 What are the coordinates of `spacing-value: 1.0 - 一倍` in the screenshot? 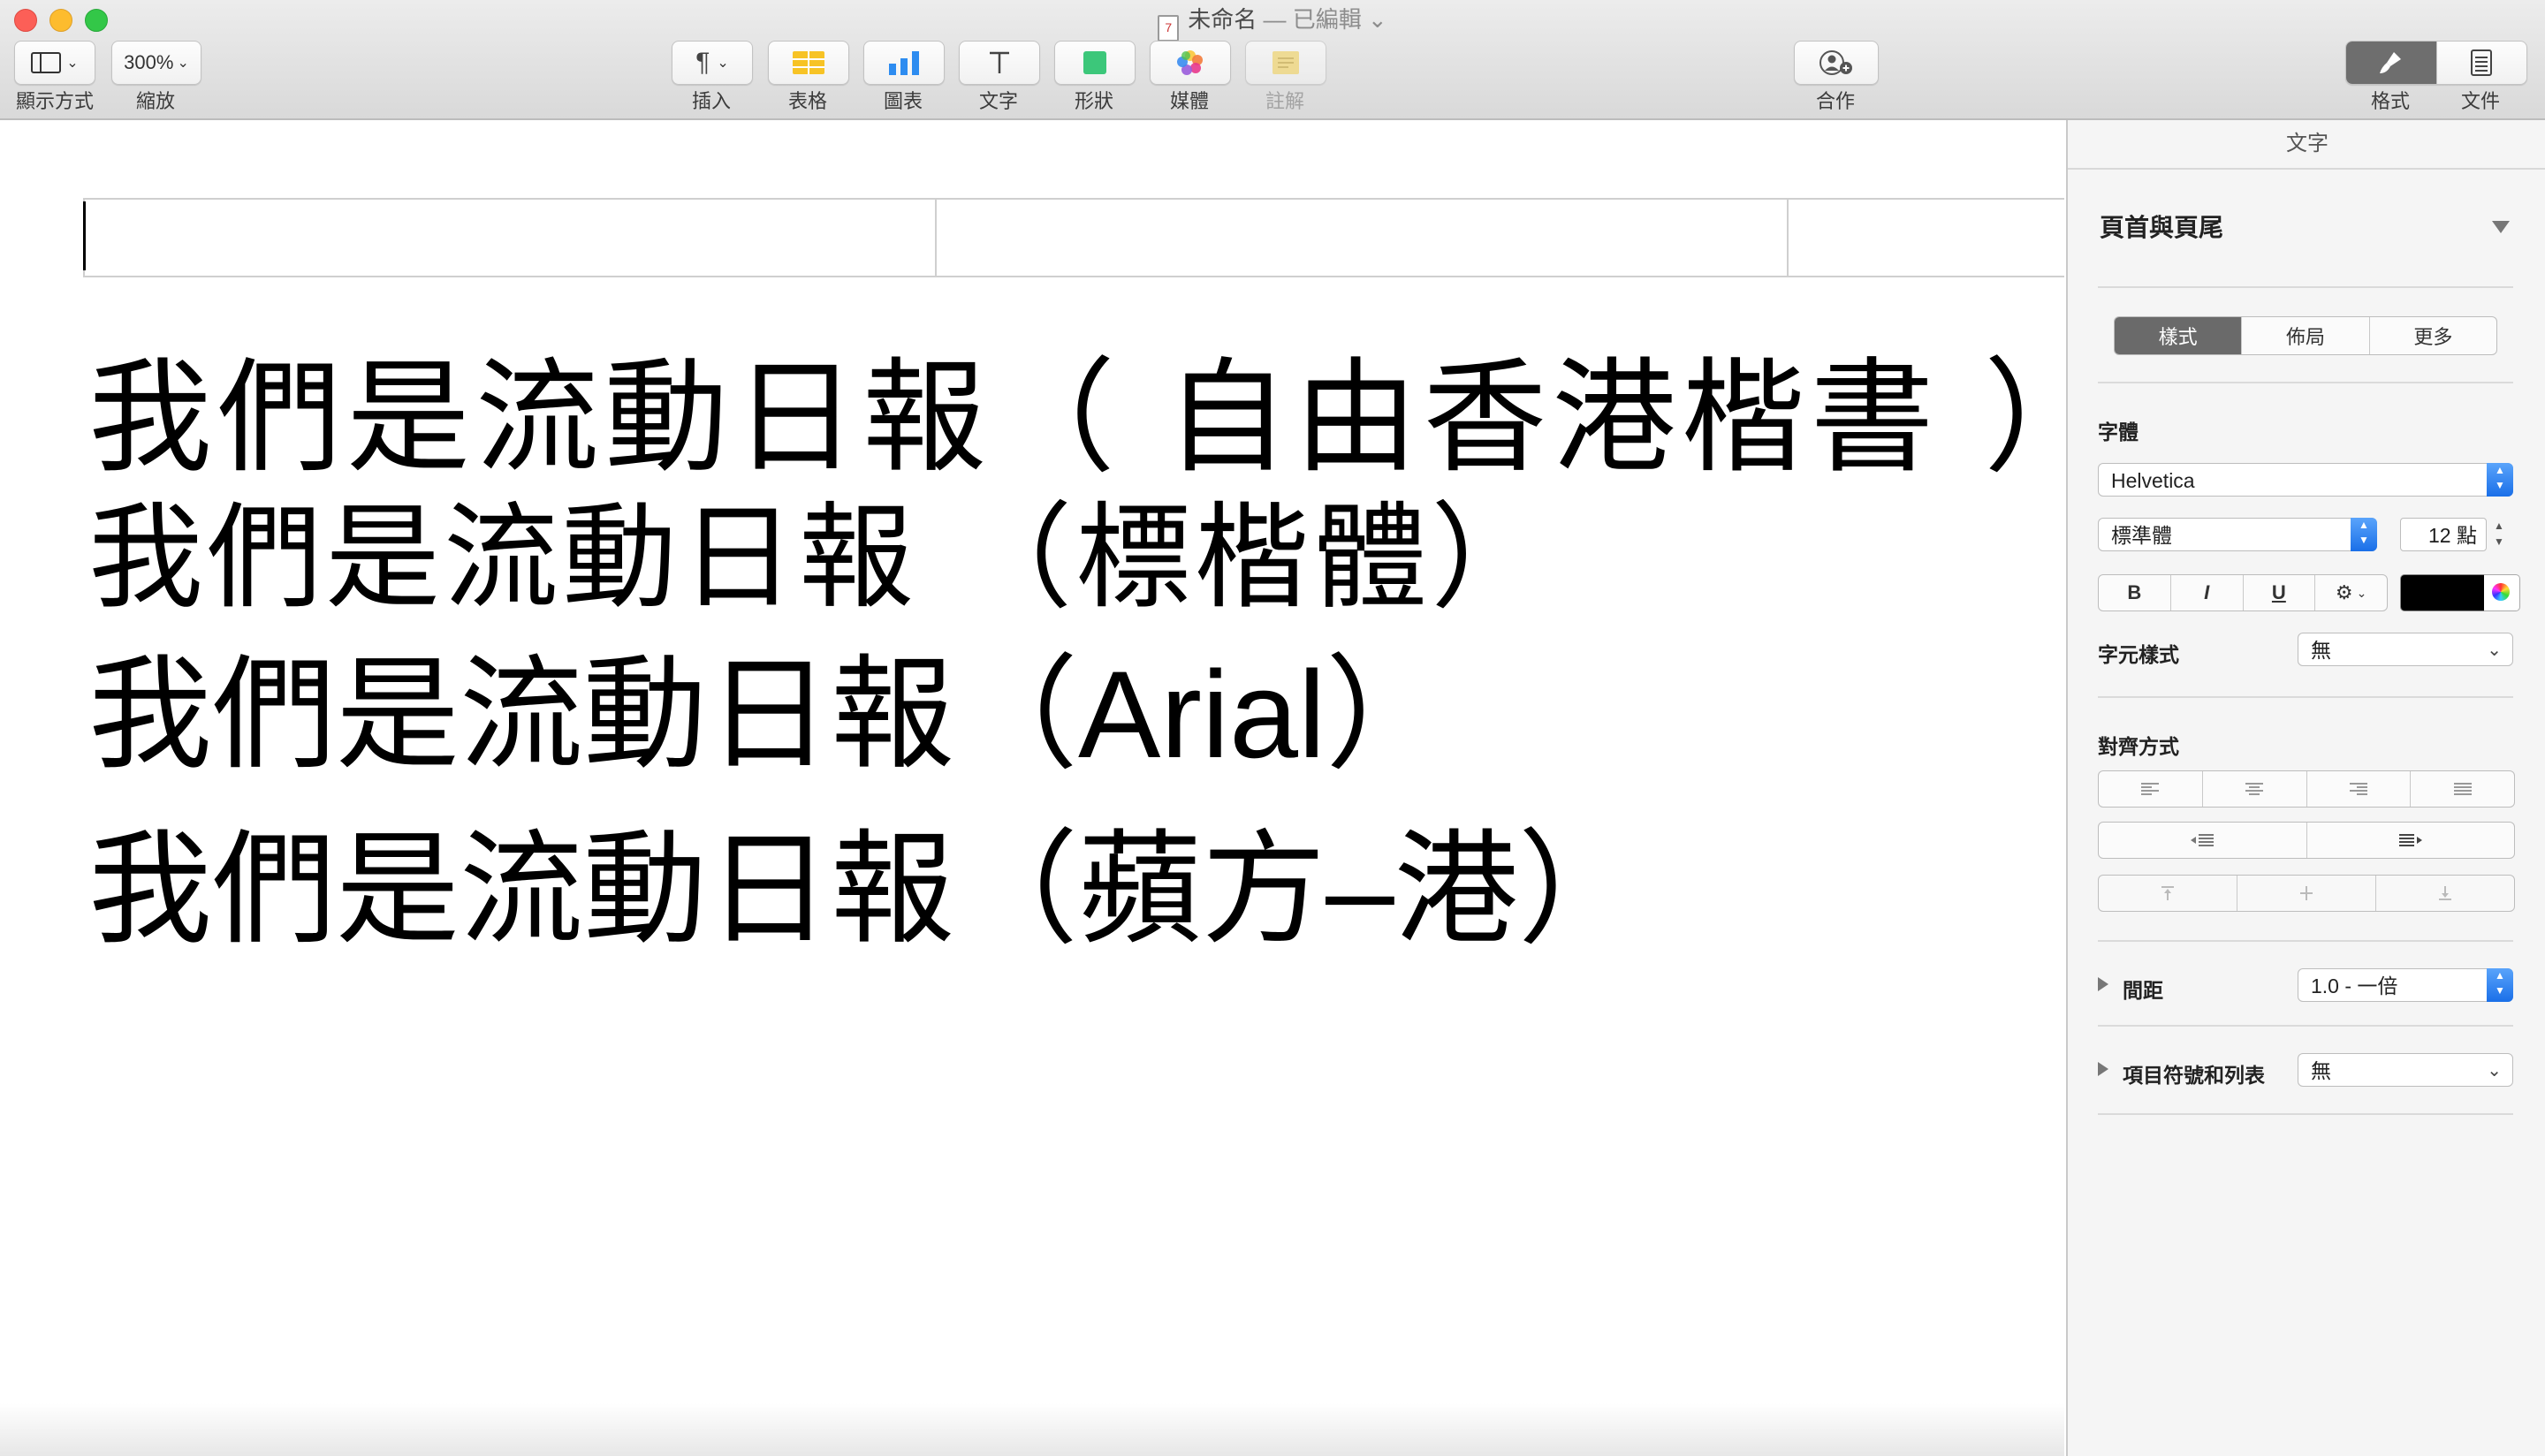 It's located at (2354, 985).